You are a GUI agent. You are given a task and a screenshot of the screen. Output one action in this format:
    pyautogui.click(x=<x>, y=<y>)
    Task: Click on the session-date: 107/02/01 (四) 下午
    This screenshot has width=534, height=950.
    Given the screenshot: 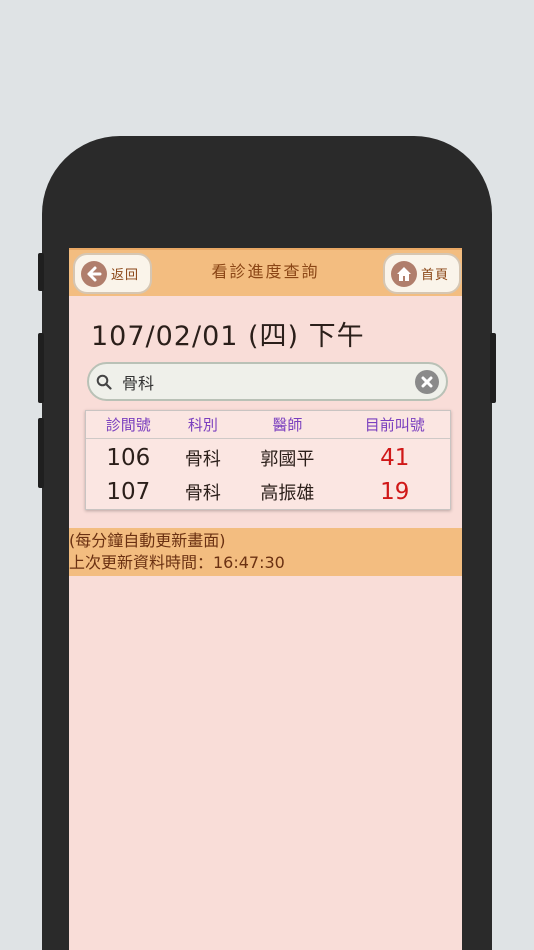 What is the action you would take?
    pyautogui.click(x=228, y=336)
    